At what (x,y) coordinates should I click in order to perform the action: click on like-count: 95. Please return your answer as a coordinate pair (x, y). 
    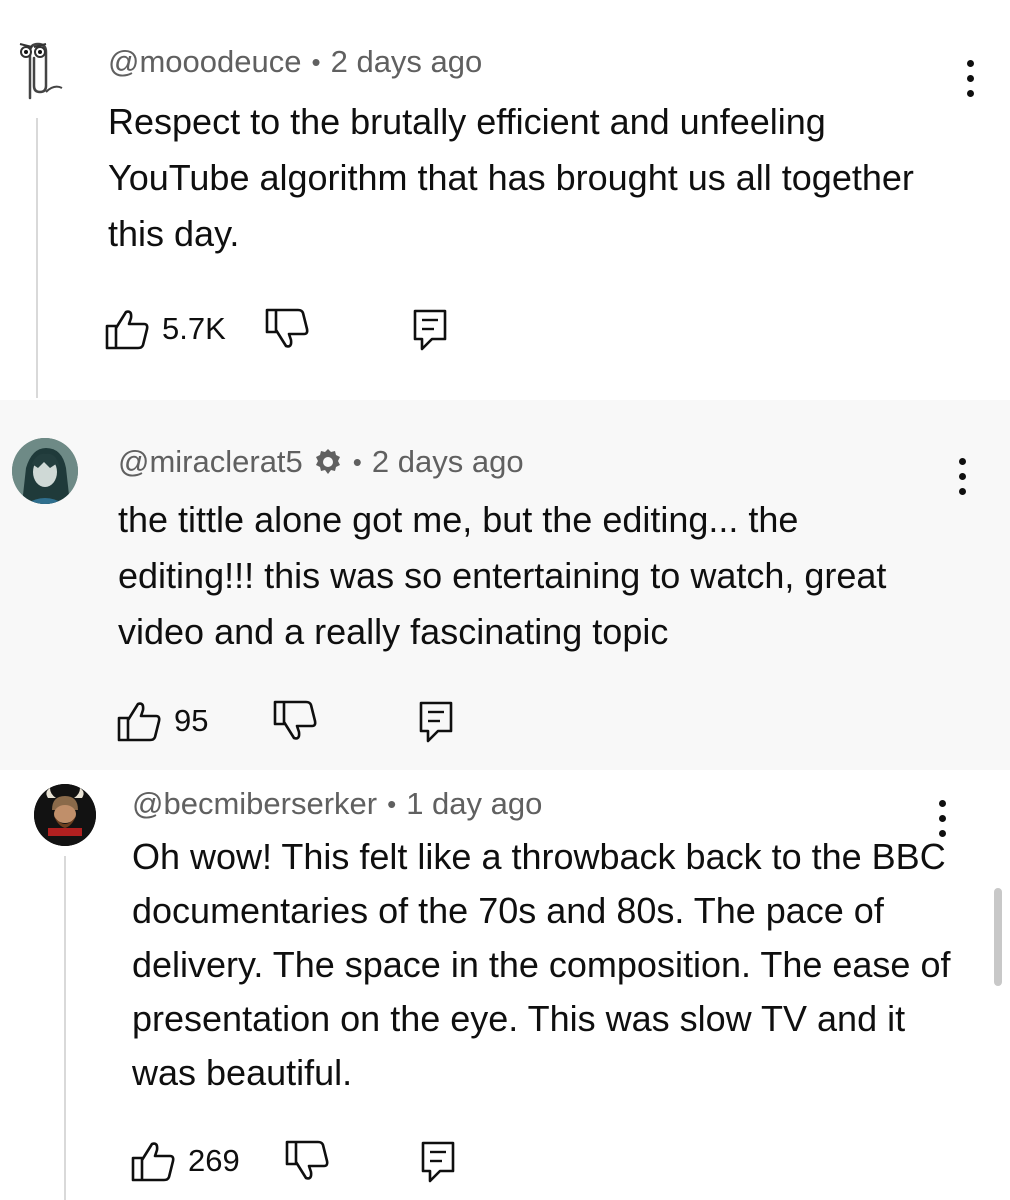
    Looking at the image, I should click on (191, 720).